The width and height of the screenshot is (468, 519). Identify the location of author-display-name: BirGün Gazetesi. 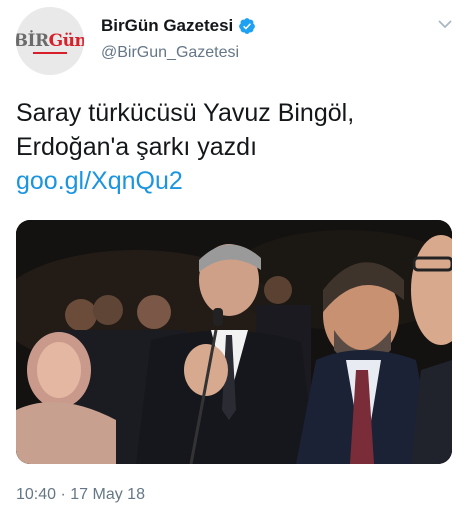
(167, 26).